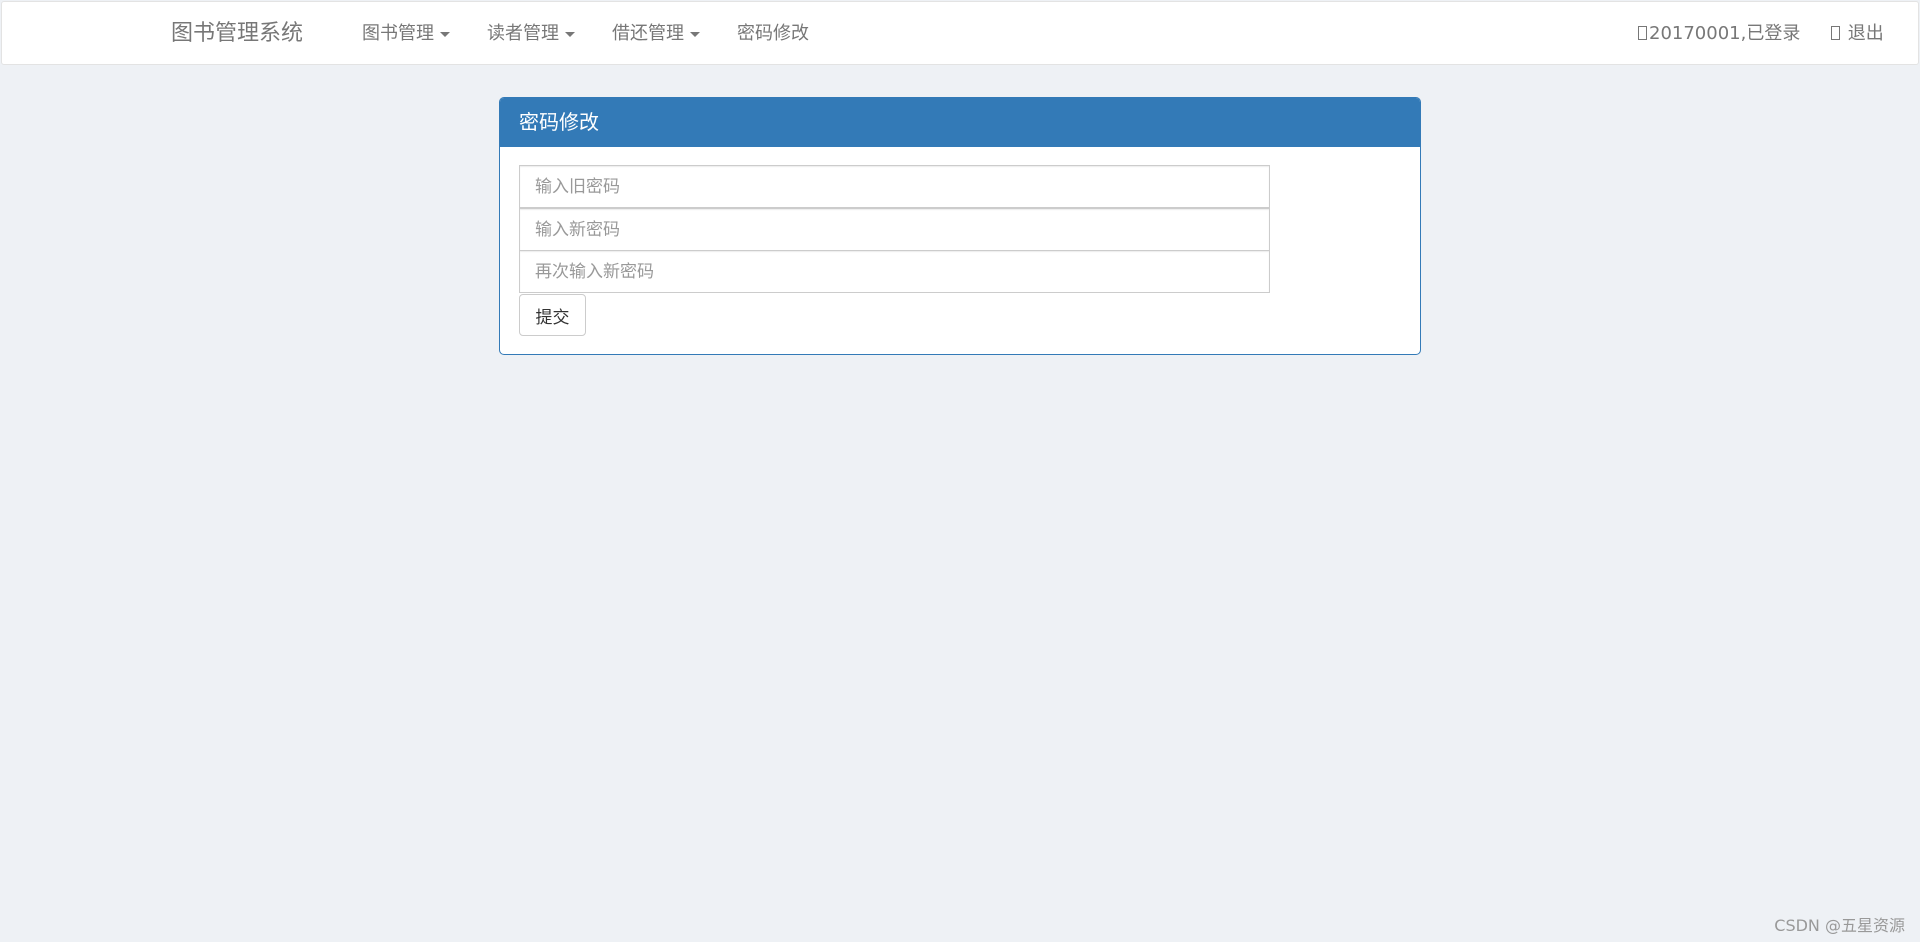 Image resolution: width=1920 pixels, height=942 pixels. I want to click on password-change-panel: 密码修改 提交, so click(960, 226).